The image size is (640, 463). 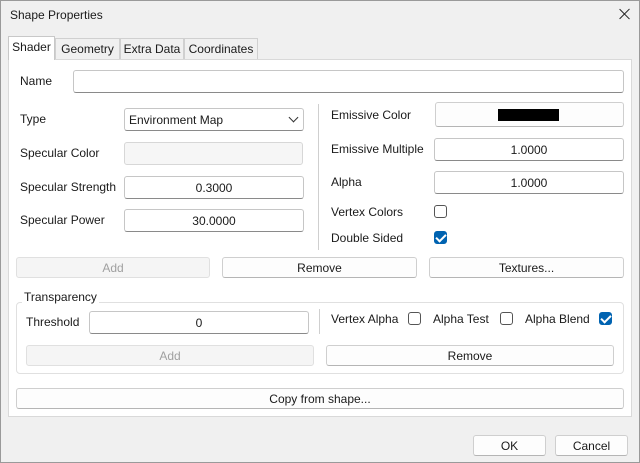 What do you see at coordinates (199, 322) in the screenshot?
I see `threshold-input: 0` at bounding box center [199, 322].